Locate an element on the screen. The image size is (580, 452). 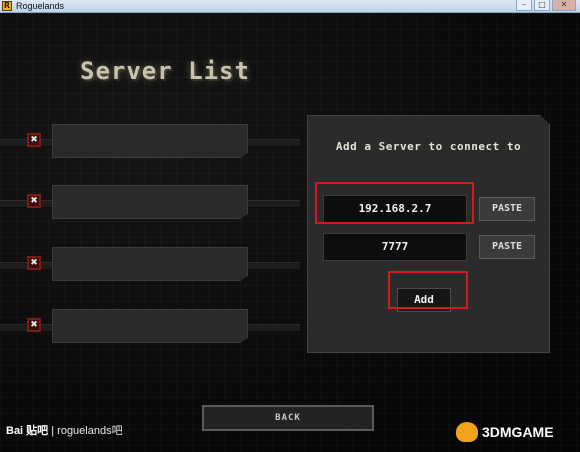
watermark-baidu: Bai 贴吧 | roguelands吧 is located at coordinates (64, 431).